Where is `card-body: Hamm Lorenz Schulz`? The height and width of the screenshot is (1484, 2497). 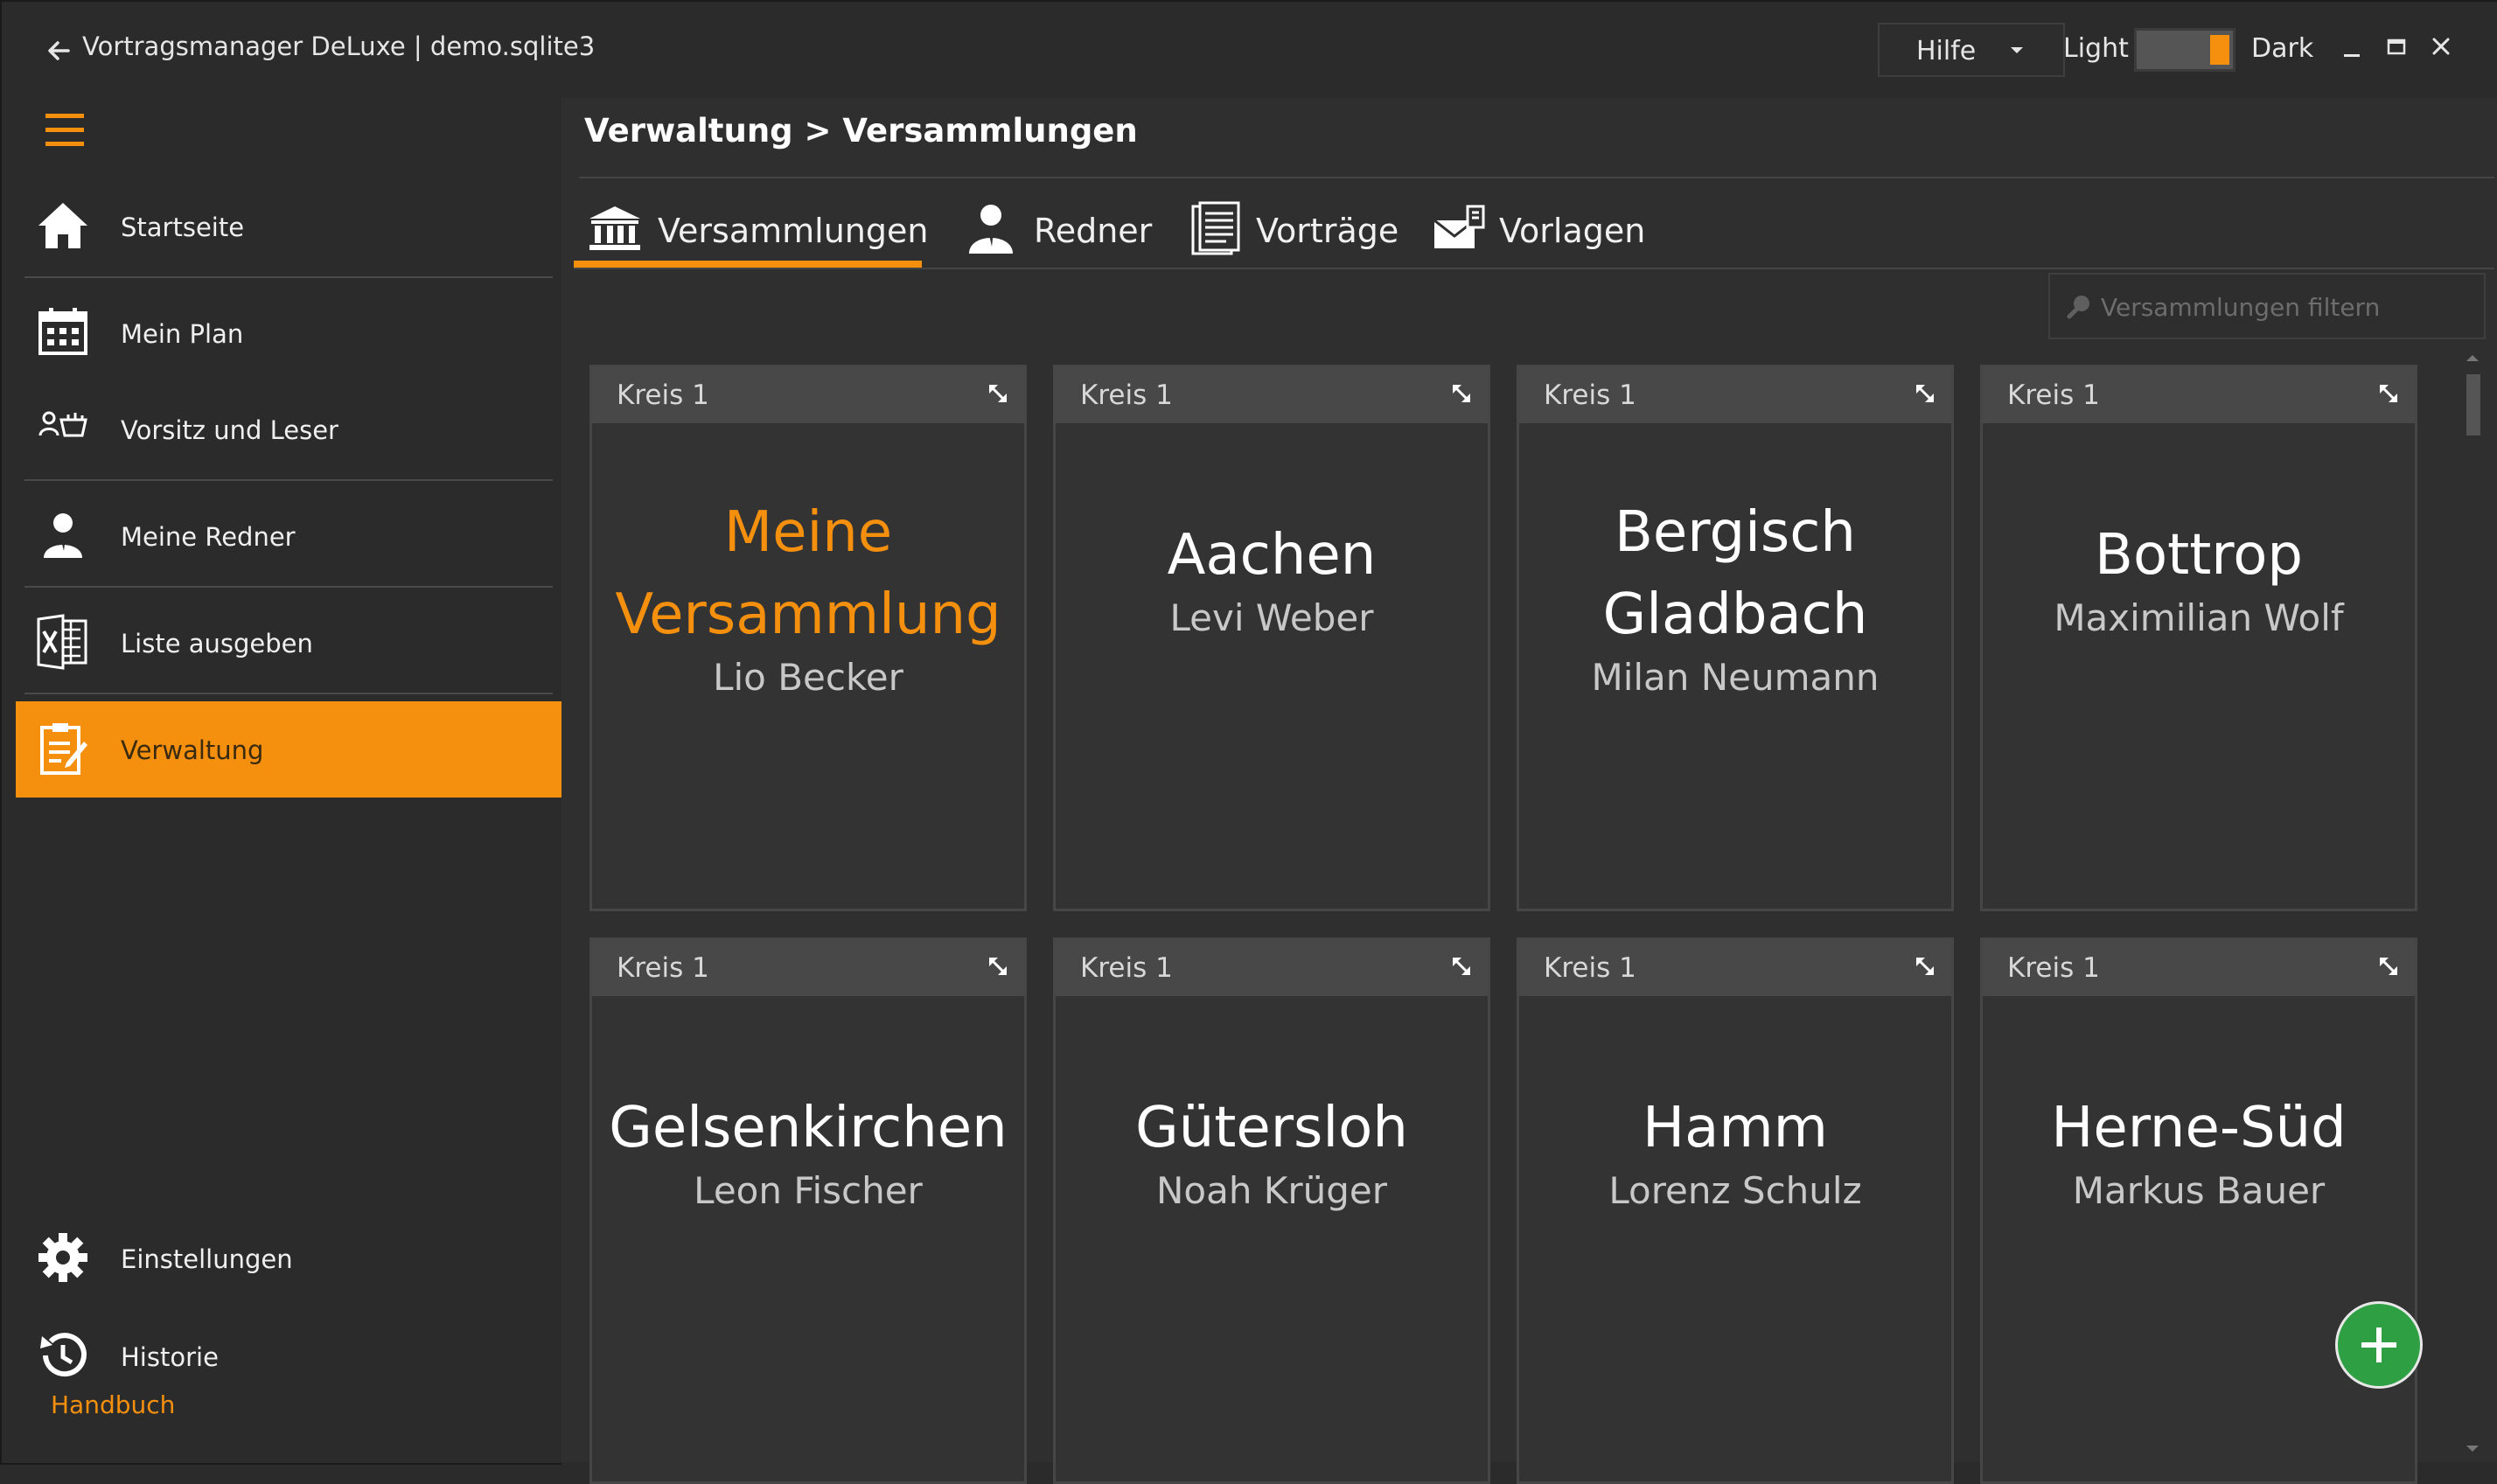
card-body: Hamm Lorenz Schulz is located at coordinates (1735, 1238).